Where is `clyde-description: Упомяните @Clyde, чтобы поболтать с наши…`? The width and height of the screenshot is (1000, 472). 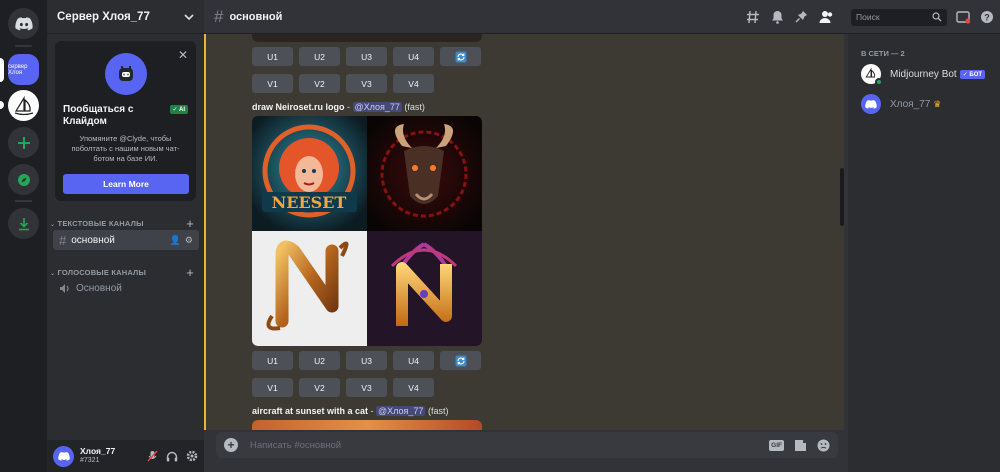
clyde-description: Упомяните @Clyde, чтобы поболтать с наши… is located at coordinates (125, 148).